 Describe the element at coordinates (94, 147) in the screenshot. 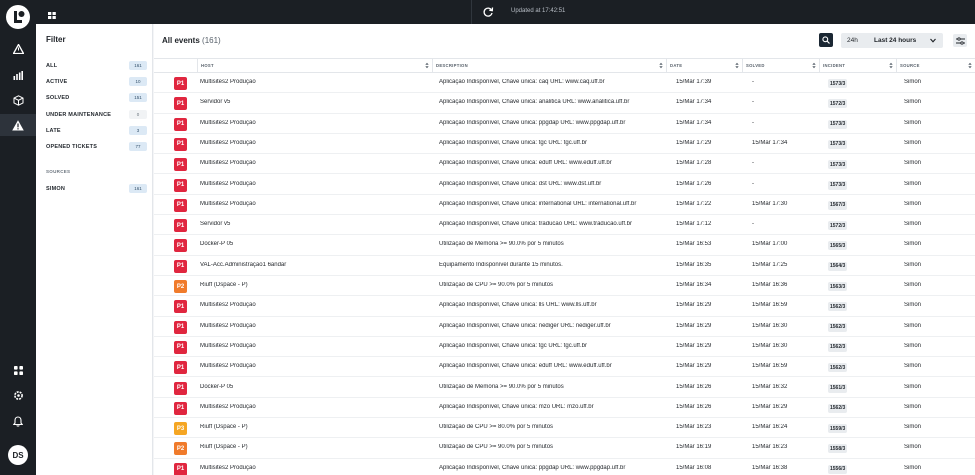

I see `filter-item-opened-tickets: OPENED TICKETS 77` at that location.